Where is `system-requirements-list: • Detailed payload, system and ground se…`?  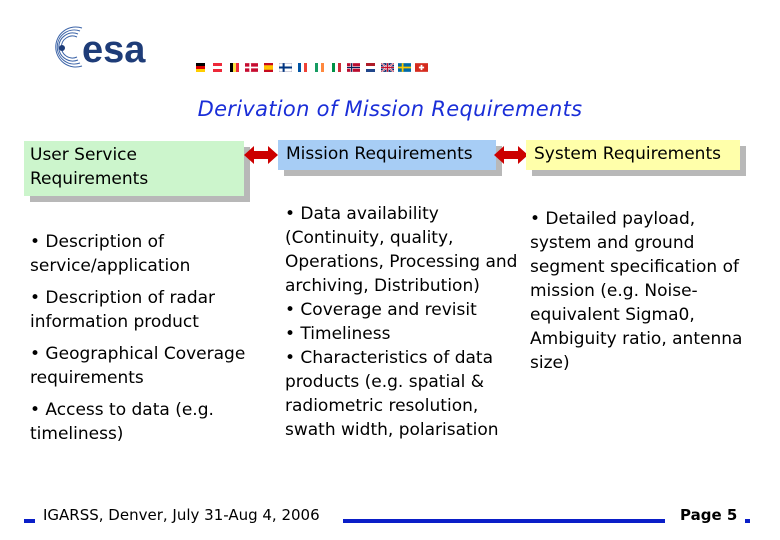
system-requirements-list: • Detailed payload, system and ground se… is located at coordinates (640, 291).